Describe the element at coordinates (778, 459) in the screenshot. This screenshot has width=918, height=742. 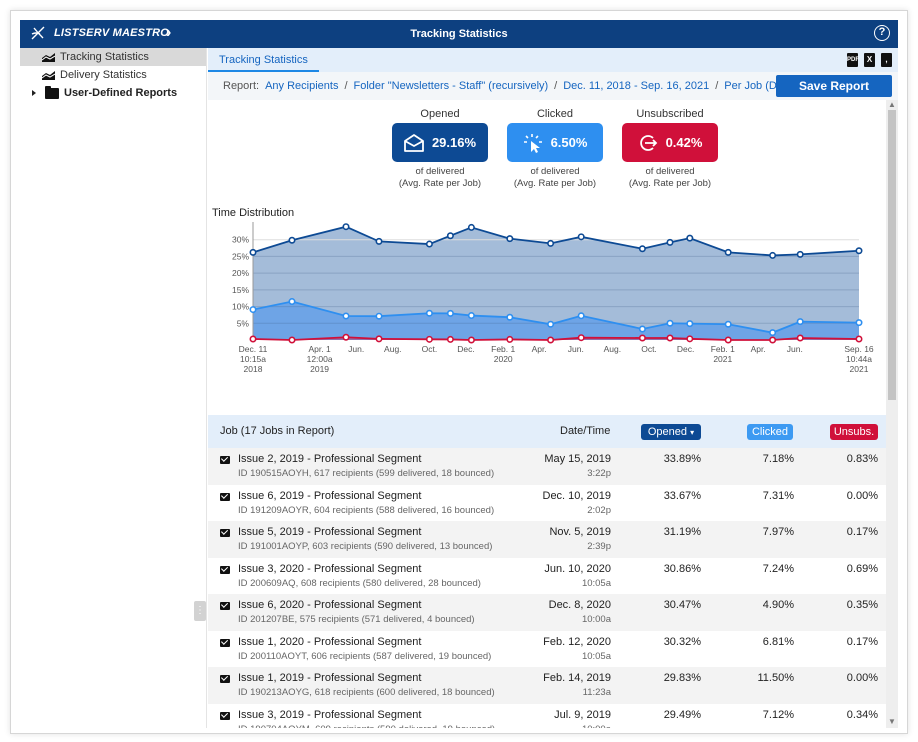
I see `clicked-rate: 7.18%` at that location.